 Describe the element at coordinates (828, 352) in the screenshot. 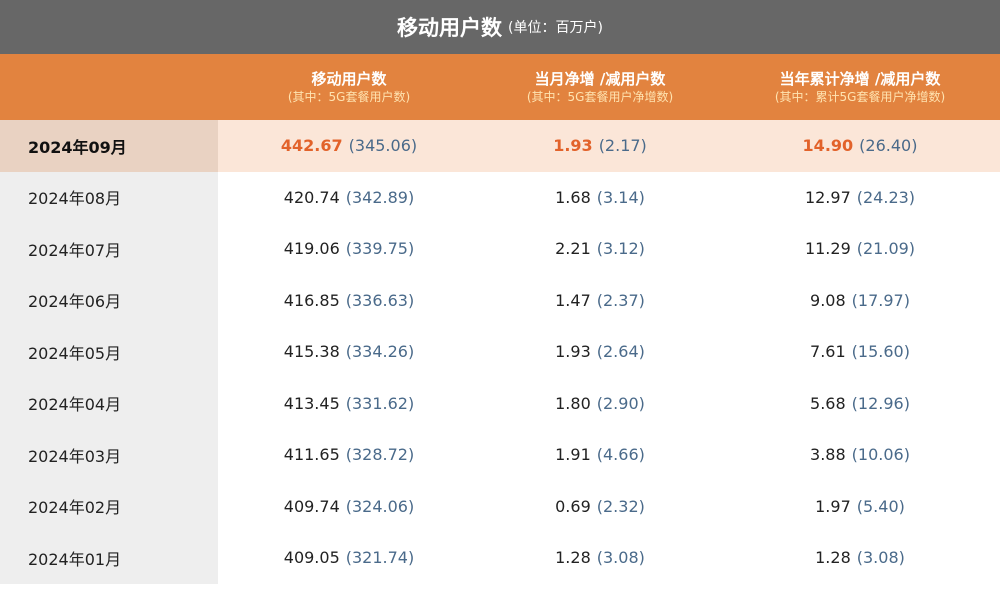

I see `cell-value: 7.61` at that location.